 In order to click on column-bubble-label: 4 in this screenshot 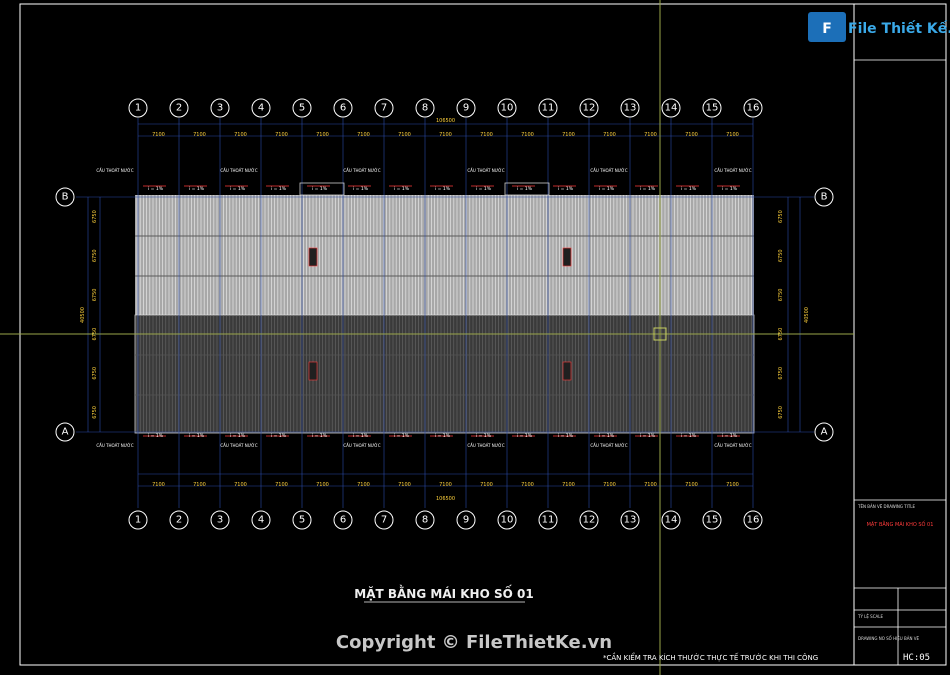, I will do `click(261, 520)`.